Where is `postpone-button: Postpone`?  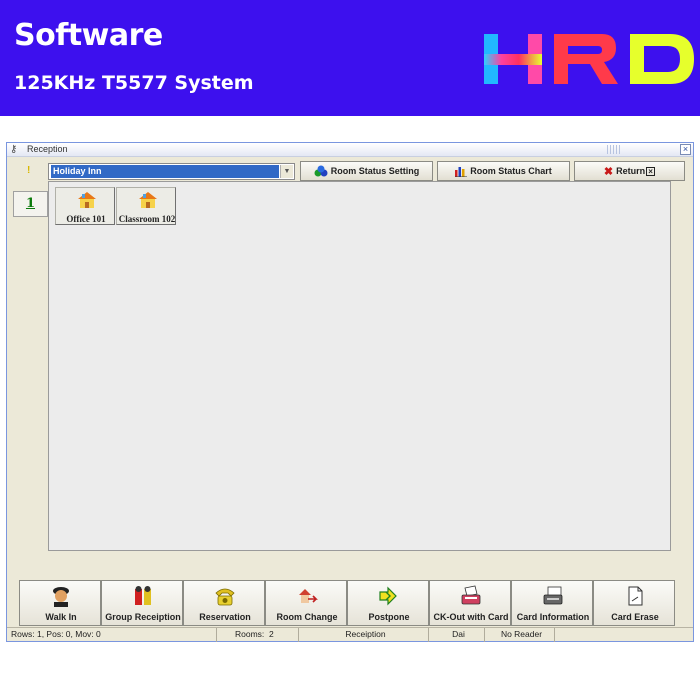 postpone-button: Postpone is located at coordinates (388, 603).